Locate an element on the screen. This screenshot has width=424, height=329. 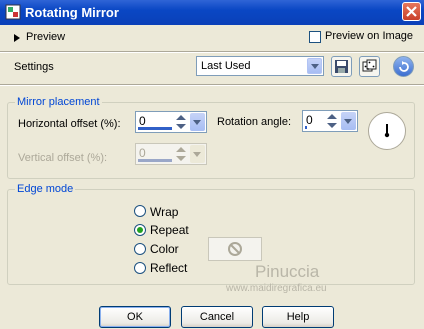
radio-wrap-label: Wrap is located at coordinates (164, 212).